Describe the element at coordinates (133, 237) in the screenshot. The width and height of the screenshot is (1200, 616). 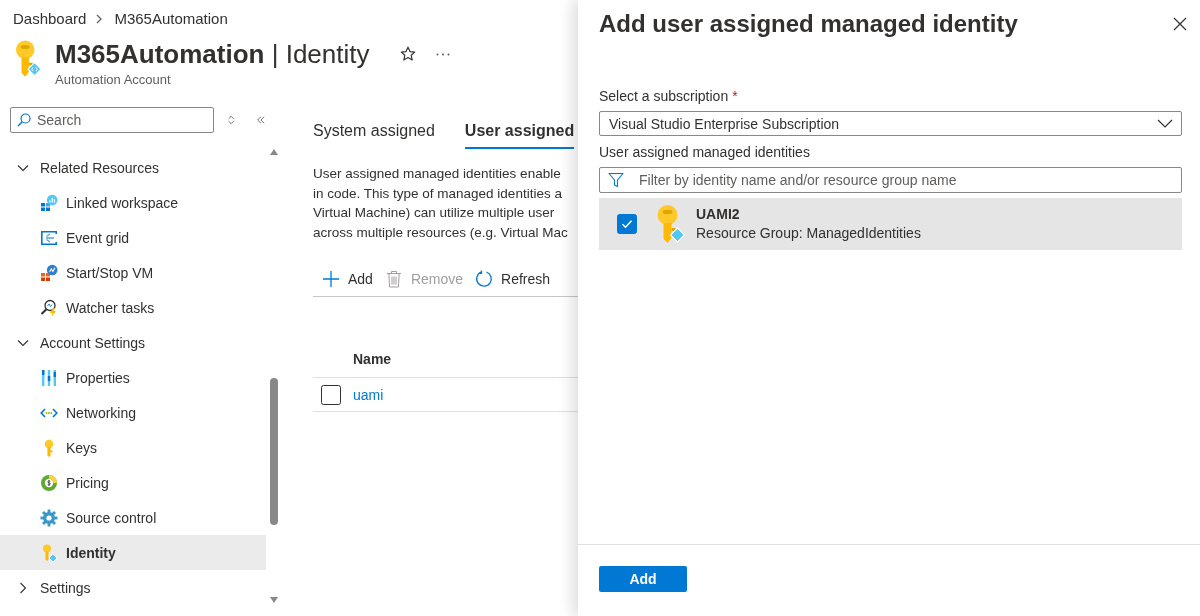
I see `menu-item: Event grid` at that location.